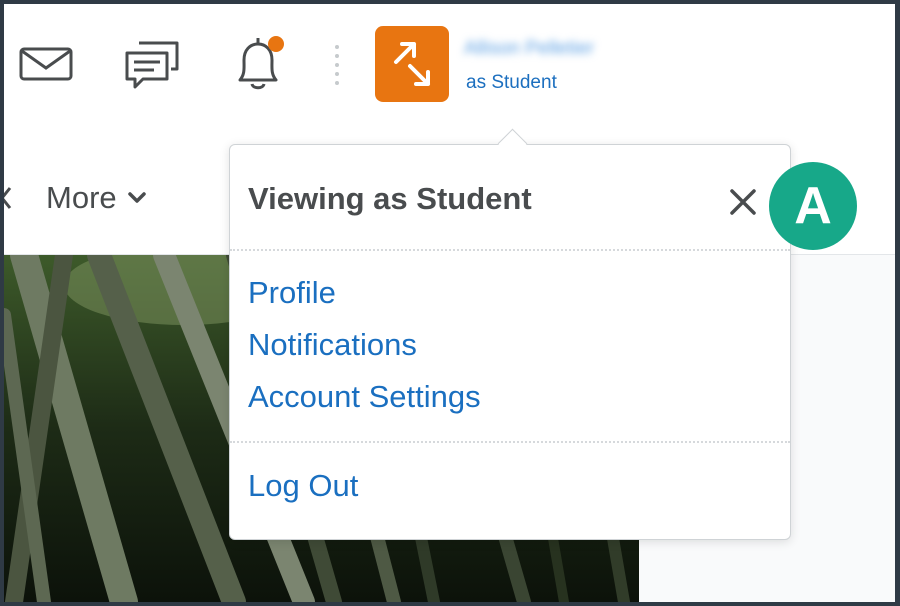  What do you see at coordinates (337, 65) in the screenshot?
I see `header-divider` at bounding box center [337, 65].